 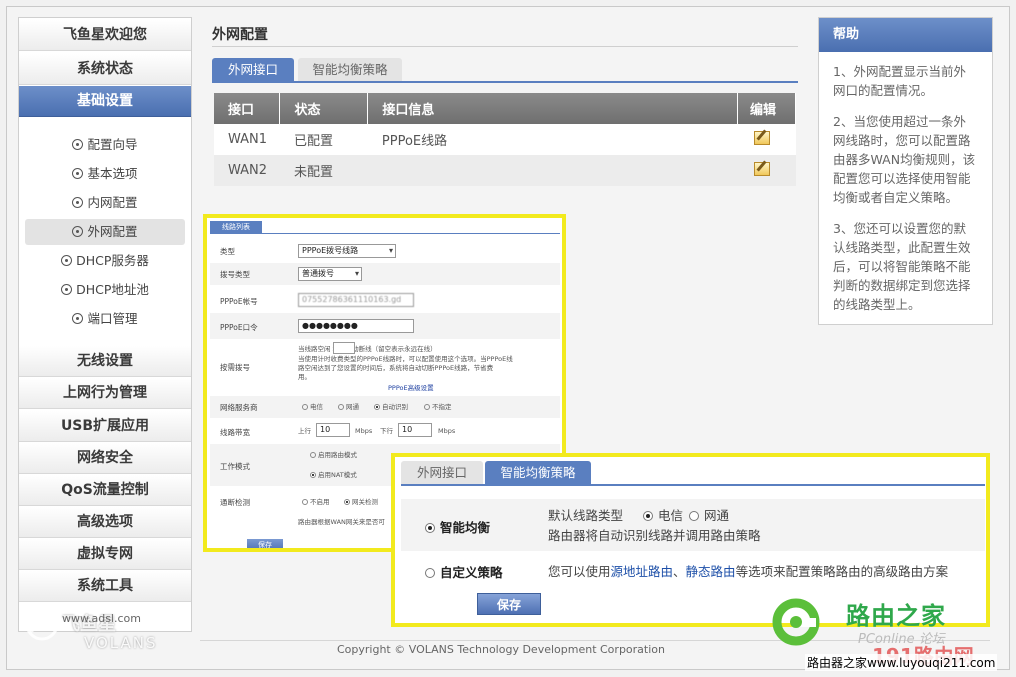 I want to click on form-row-isp: 网络服务商 电信 网通 自动识别 不指定, so click(x=385, y=407).